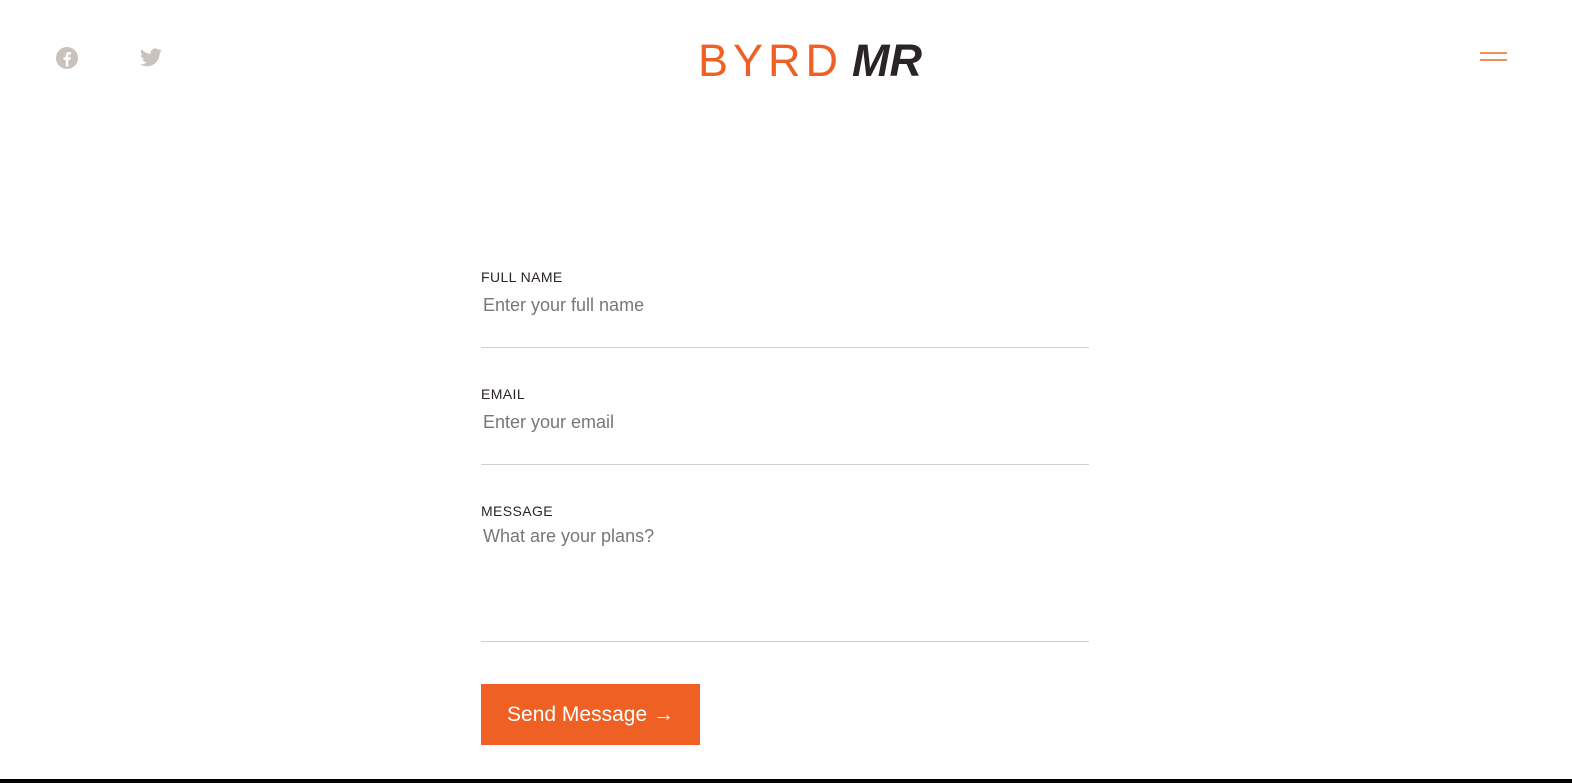  I want to click on site-logo: BYRD MR, so click(820, 59).